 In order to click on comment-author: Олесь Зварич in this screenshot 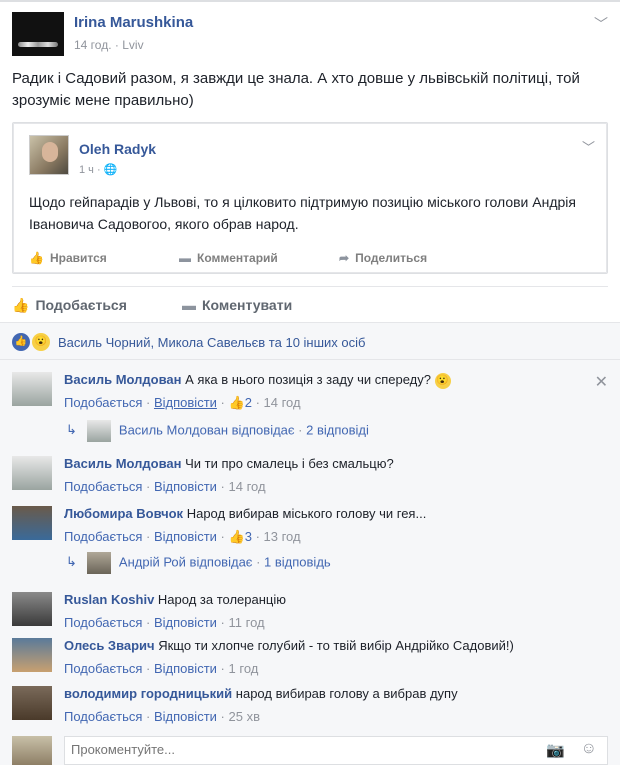, I will do `click(109, 645)`.